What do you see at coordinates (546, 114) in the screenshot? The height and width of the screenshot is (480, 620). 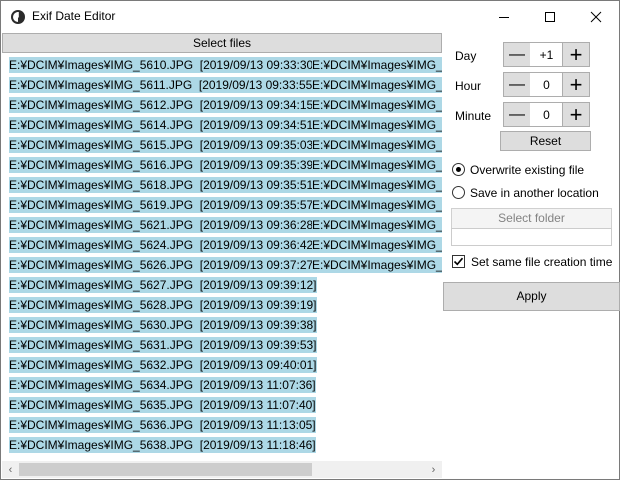 I see `minute-value: 0` at bounding box center [546, 114].